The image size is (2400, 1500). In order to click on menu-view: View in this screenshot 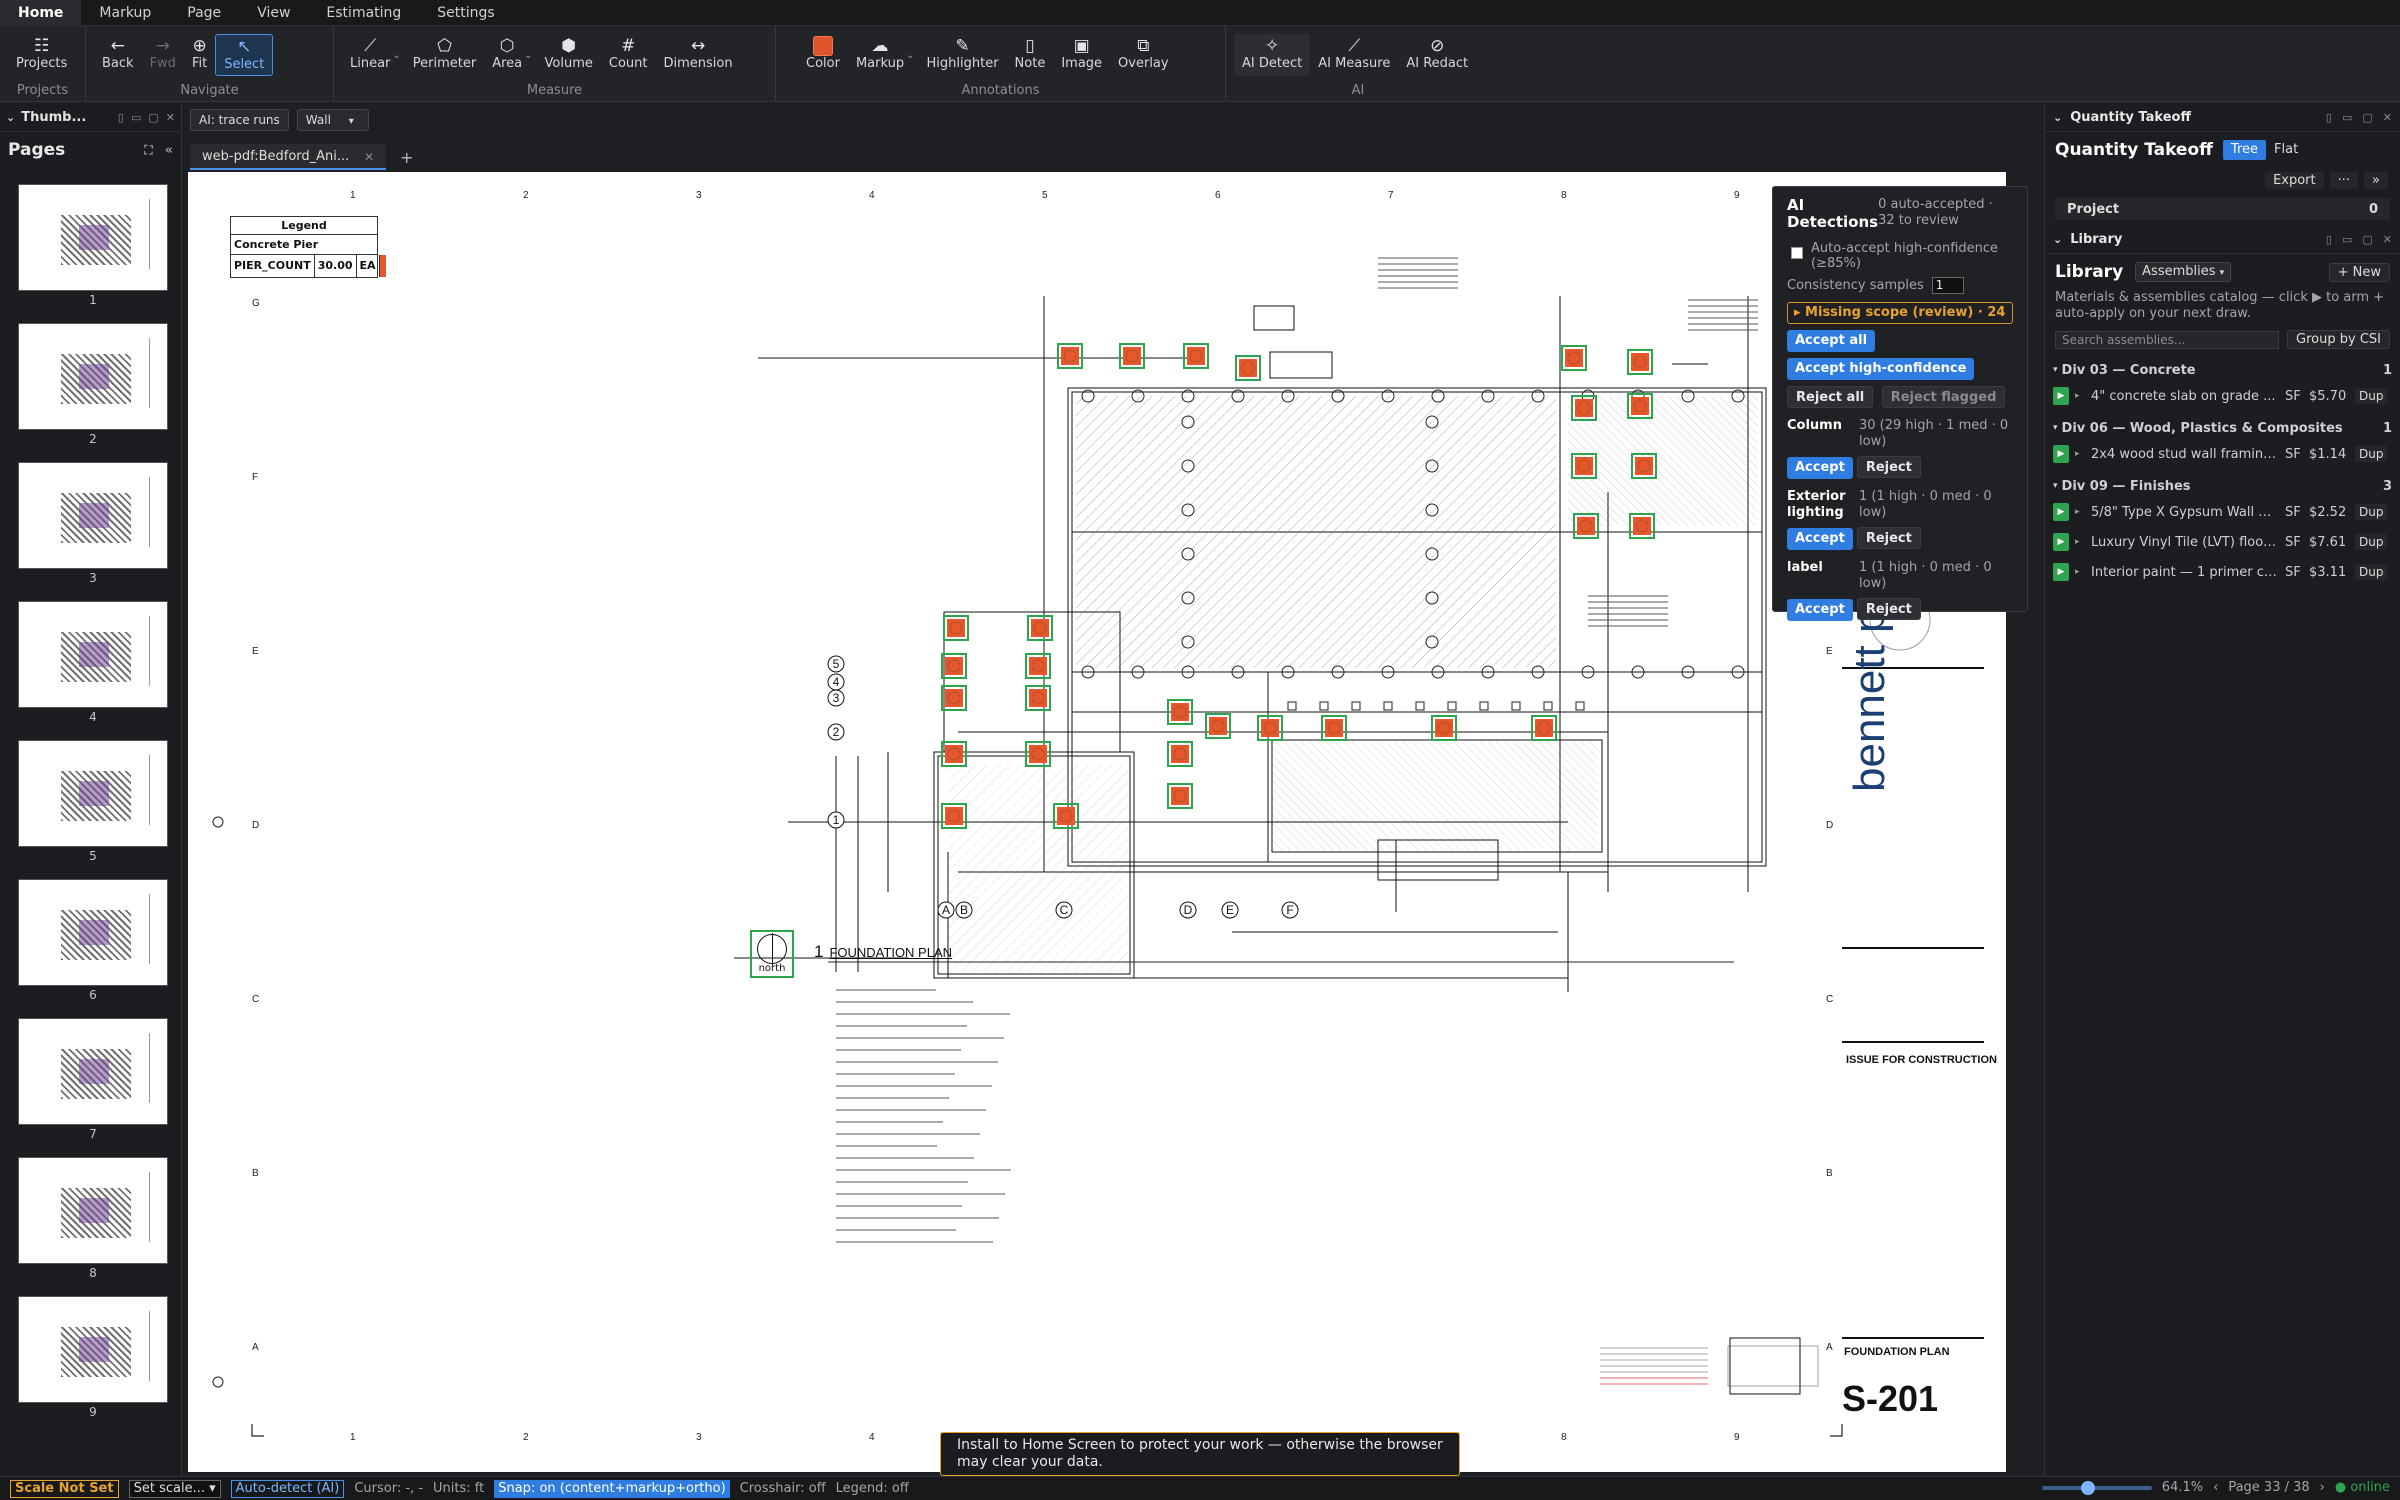, I will do `click(273, 13)`.